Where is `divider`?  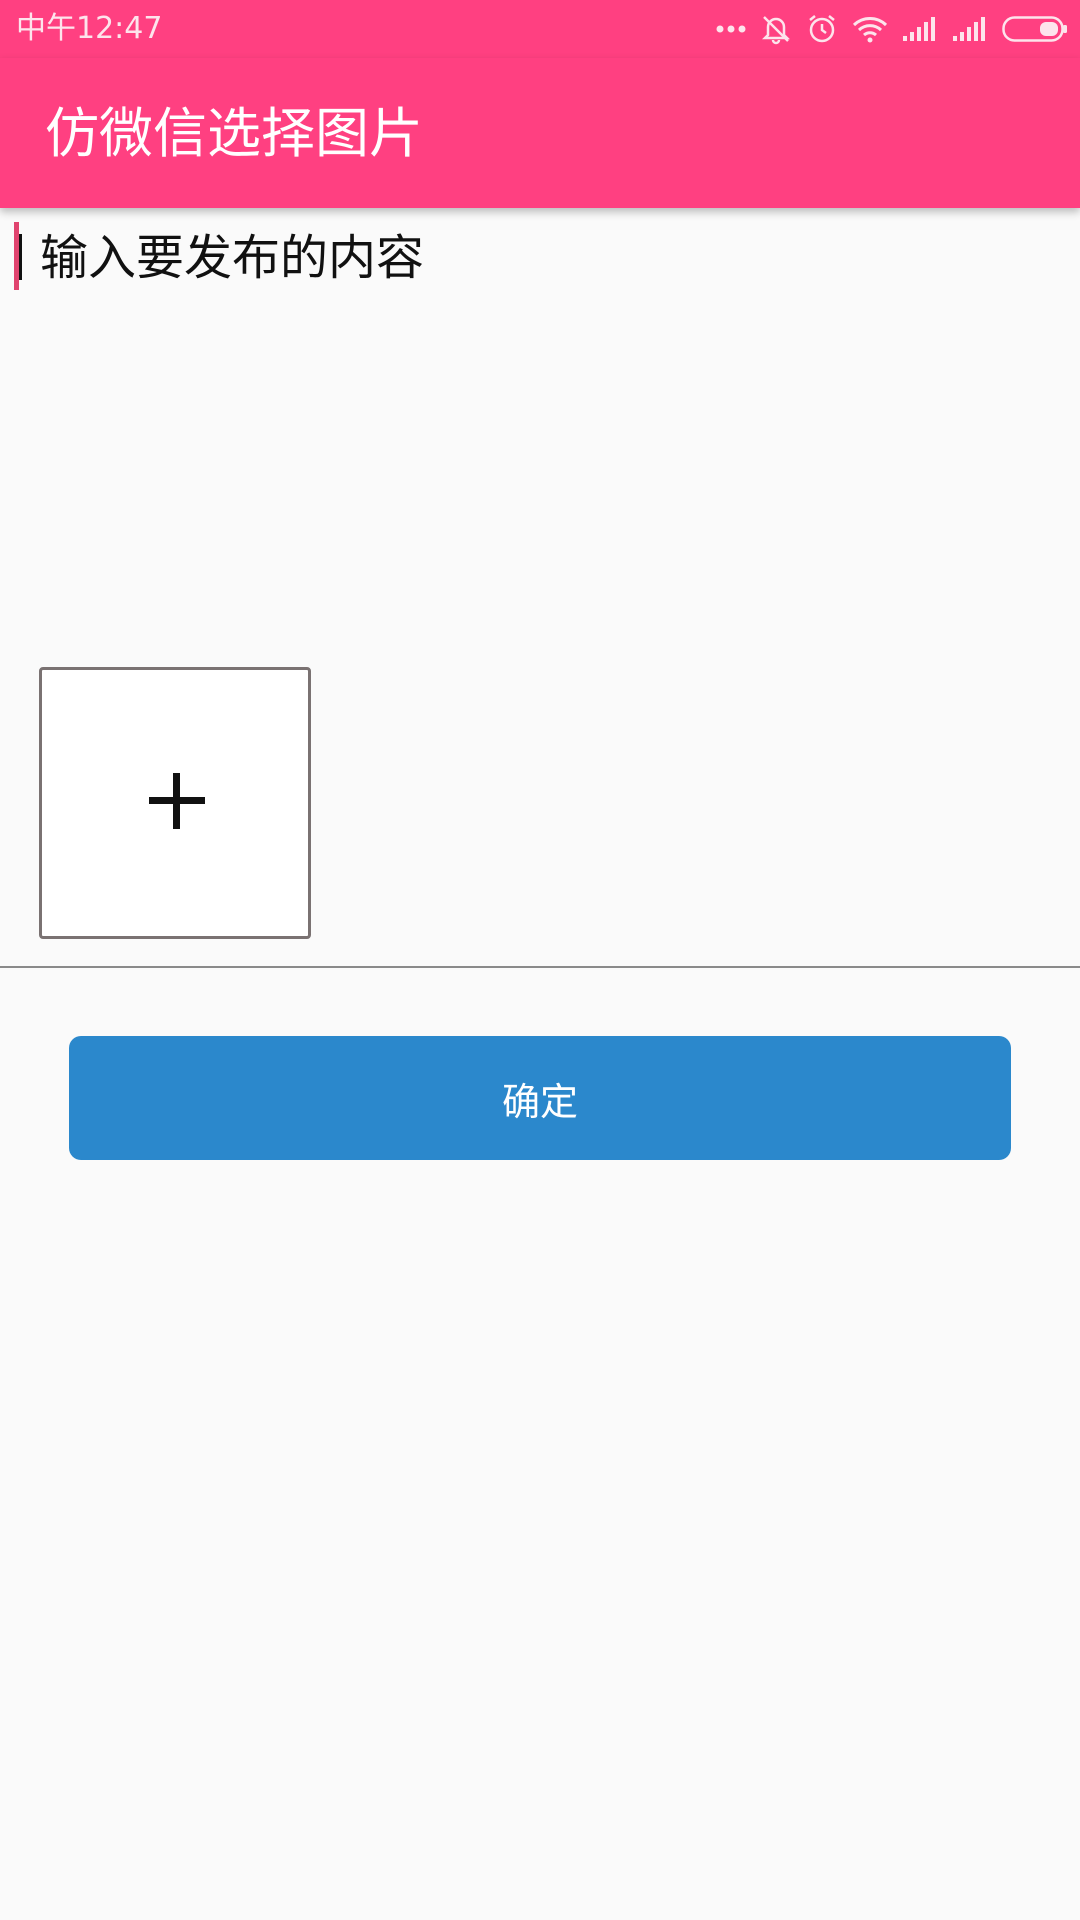 divider is located at coordinates (540, 967).